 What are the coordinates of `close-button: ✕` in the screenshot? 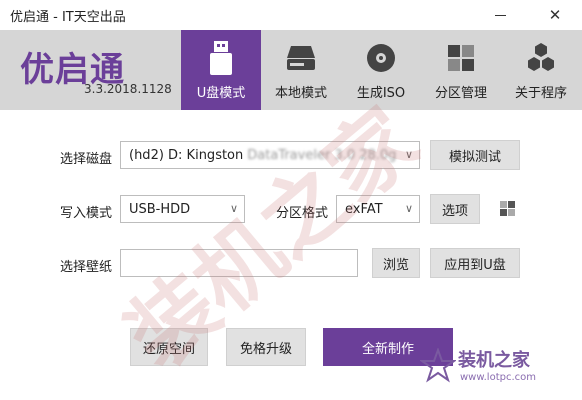 It's located at (555, 15).